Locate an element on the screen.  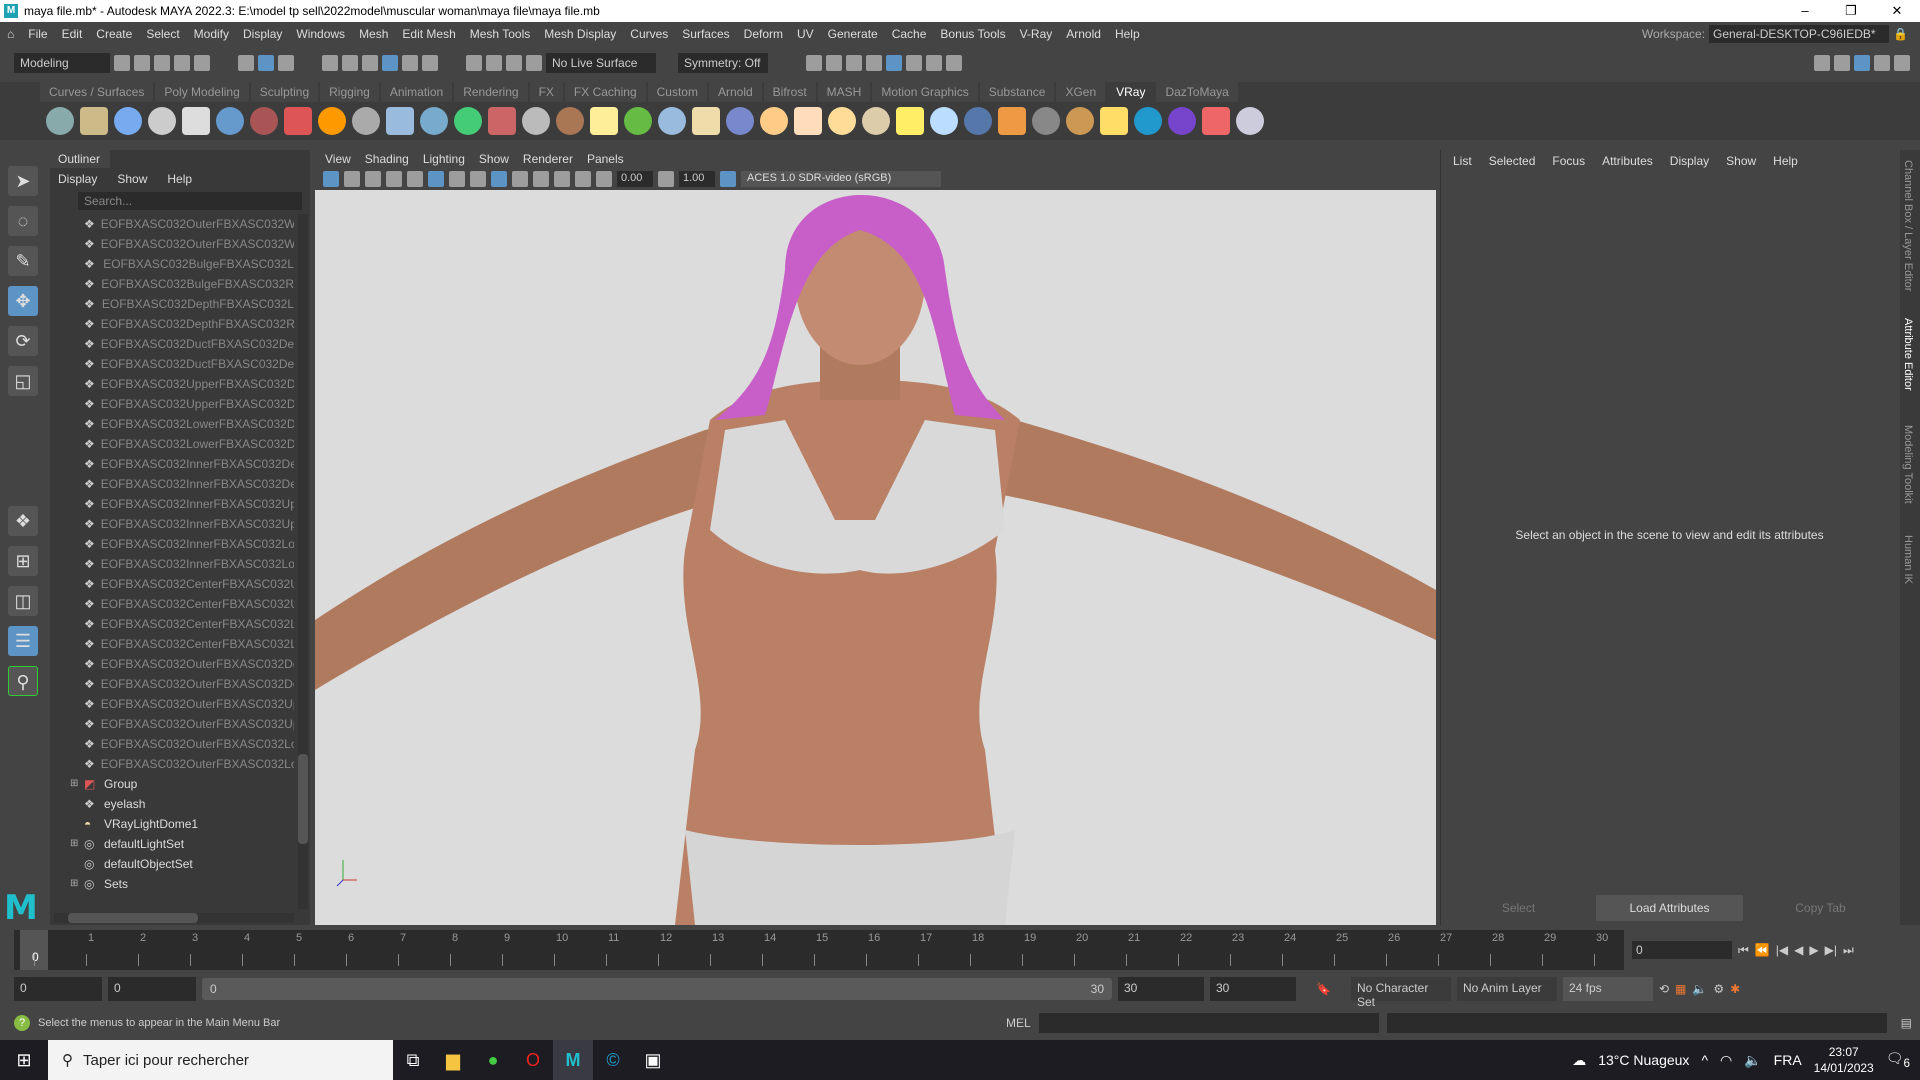
tab-mash: MASH is located at coordinates (844, 92).